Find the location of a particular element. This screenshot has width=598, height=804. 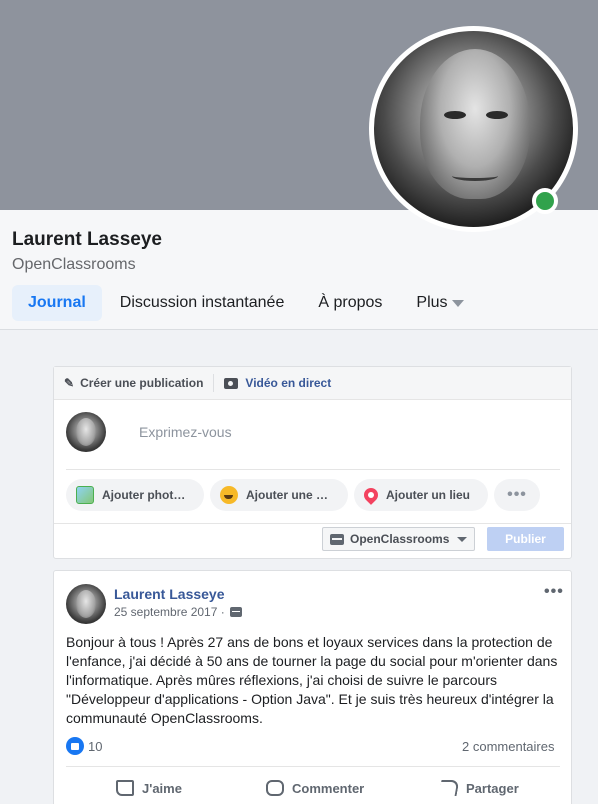

post-author-avatar is located at coordinates (86, 604).